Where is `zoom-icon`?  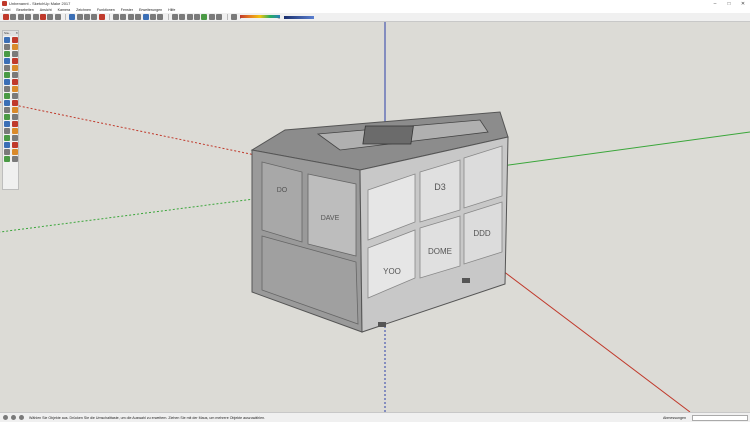
zoom-icon is located at coordinates (7, 138).